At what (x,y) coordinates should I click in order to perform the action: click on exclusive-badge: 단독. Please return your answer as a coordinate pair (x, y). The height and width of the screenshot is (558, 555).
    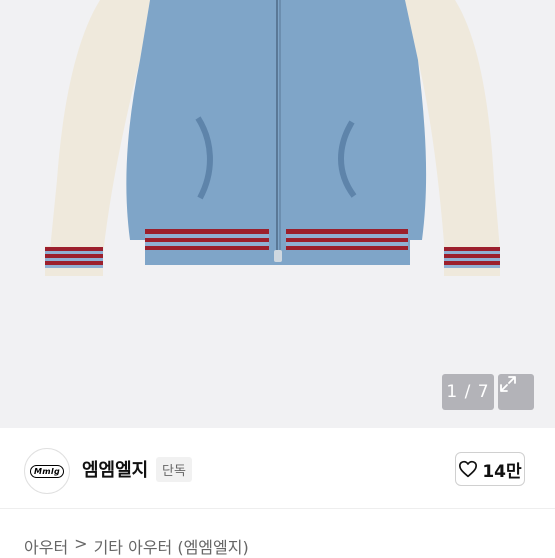
    Looking at the image, I should click on (174, 469).